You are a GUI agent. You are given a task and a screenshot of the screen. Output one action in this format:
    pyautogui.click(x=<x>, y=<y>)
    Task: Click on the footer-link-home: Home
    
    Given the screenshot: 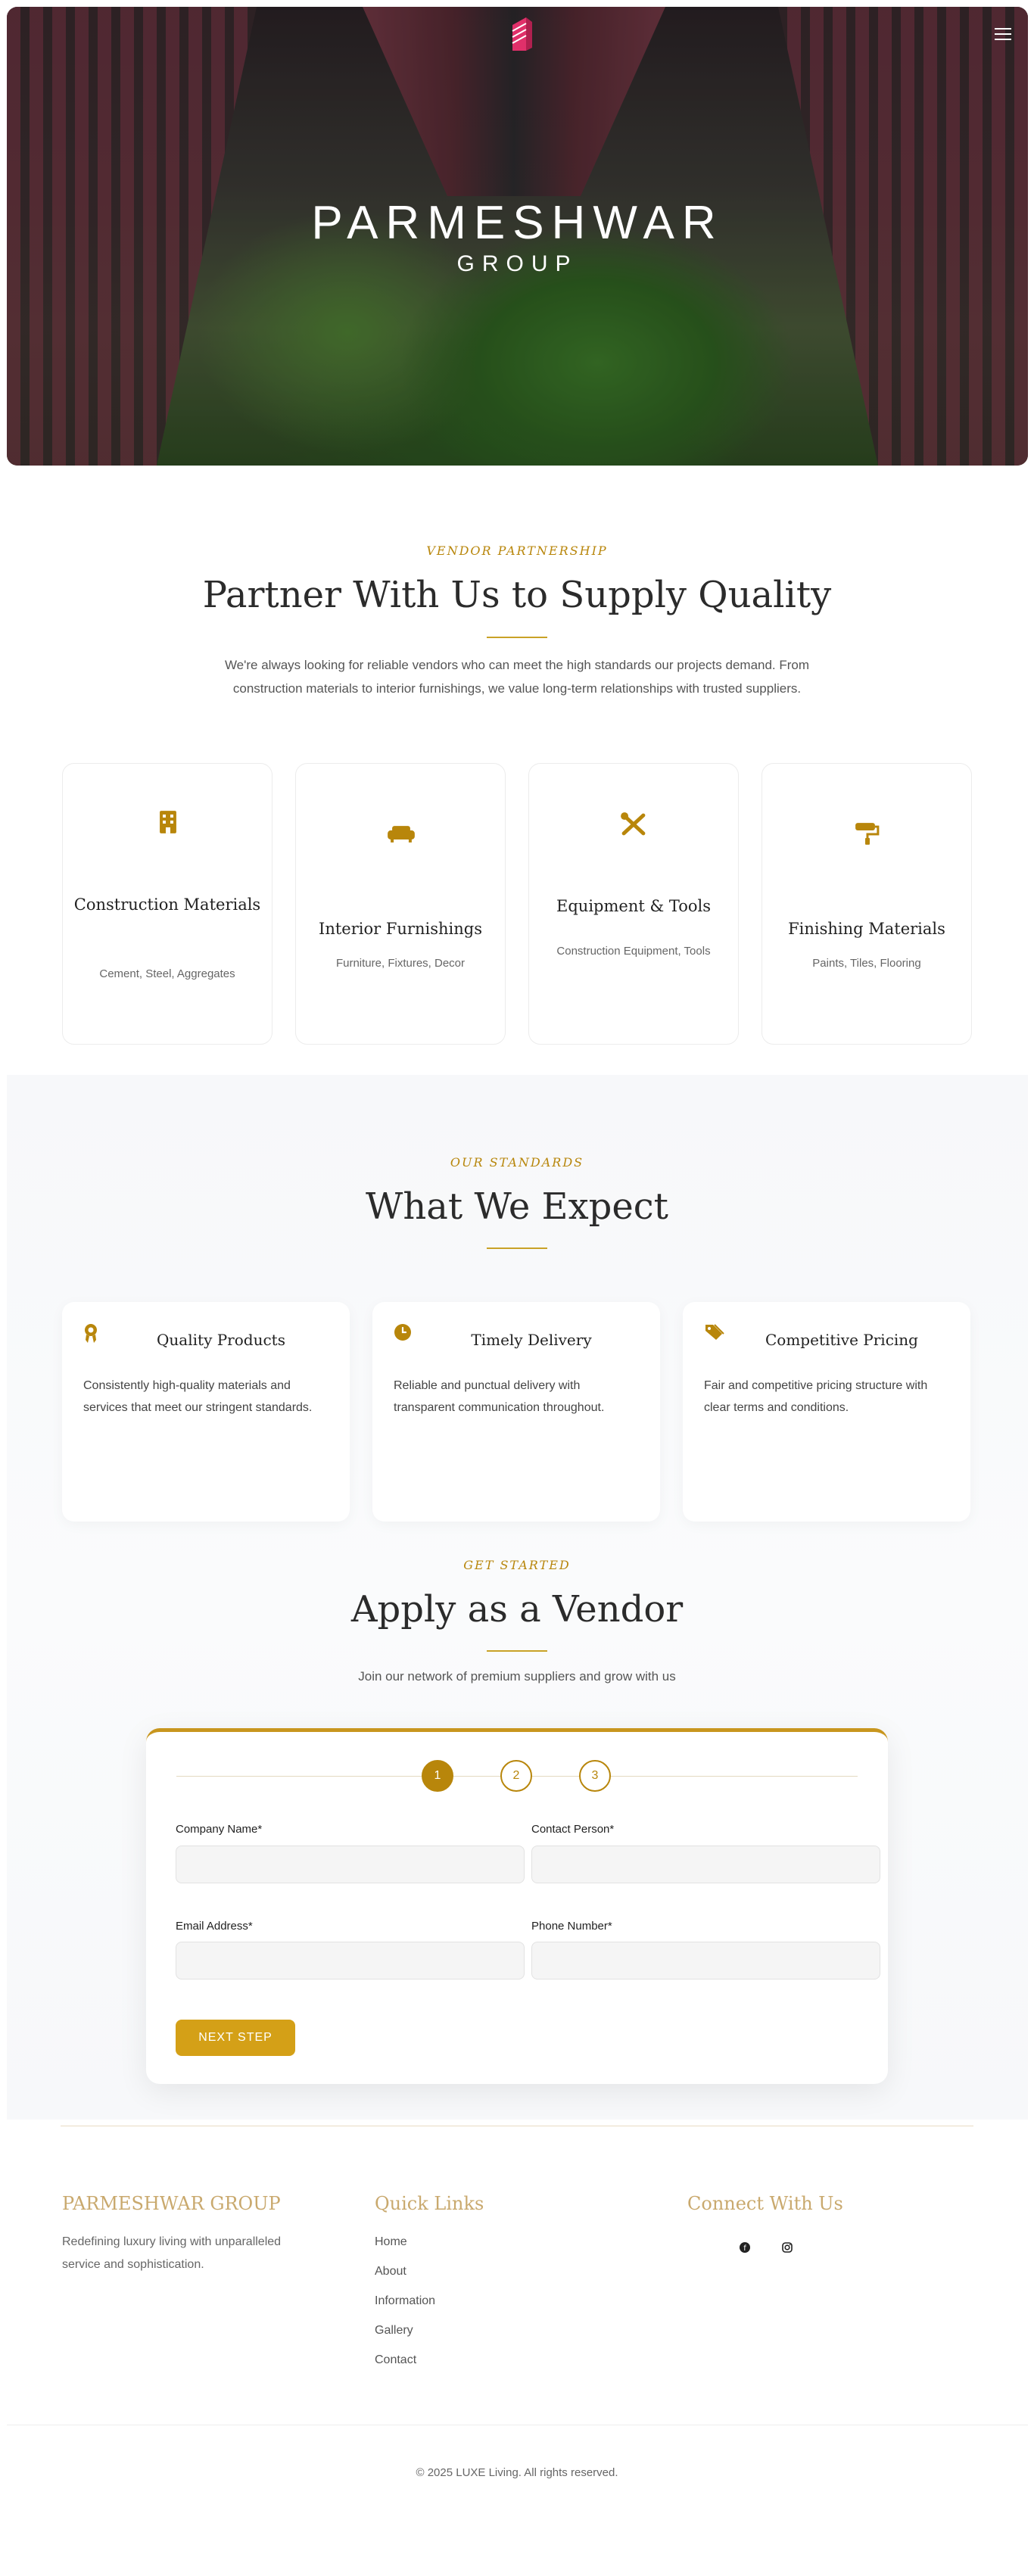 What is the action you would take?
    pyautogui.click(x=391, y=2242)
    